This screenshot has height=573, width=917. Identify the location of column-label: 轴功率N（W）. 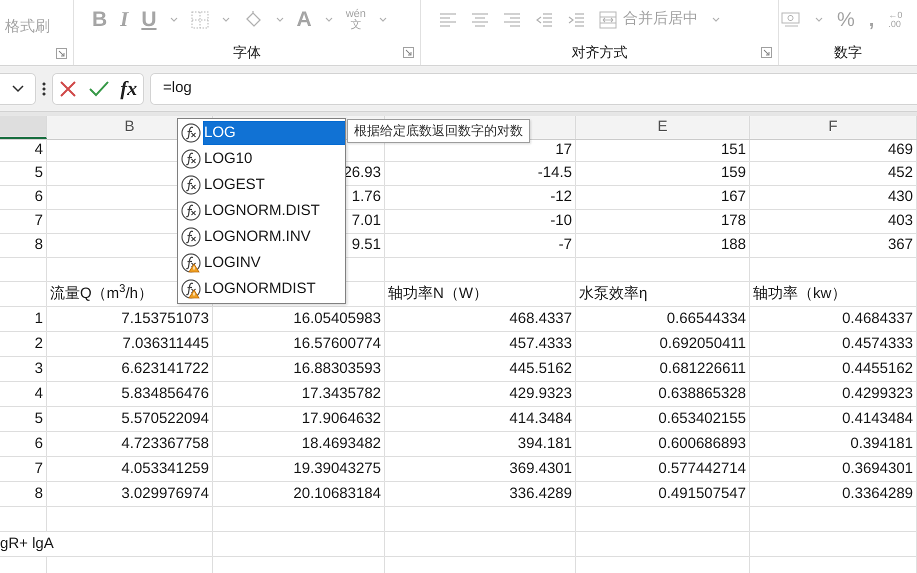
(438, 294).